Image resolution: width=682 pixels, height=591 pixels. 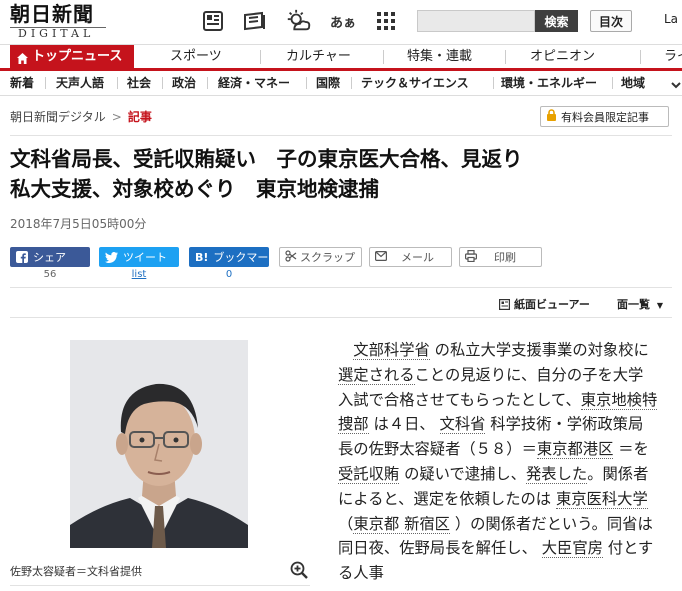 I want to click on headline-line-2: 私大支援、対象校めぐり 東京地検逮捕, so click(x=194, y=189).